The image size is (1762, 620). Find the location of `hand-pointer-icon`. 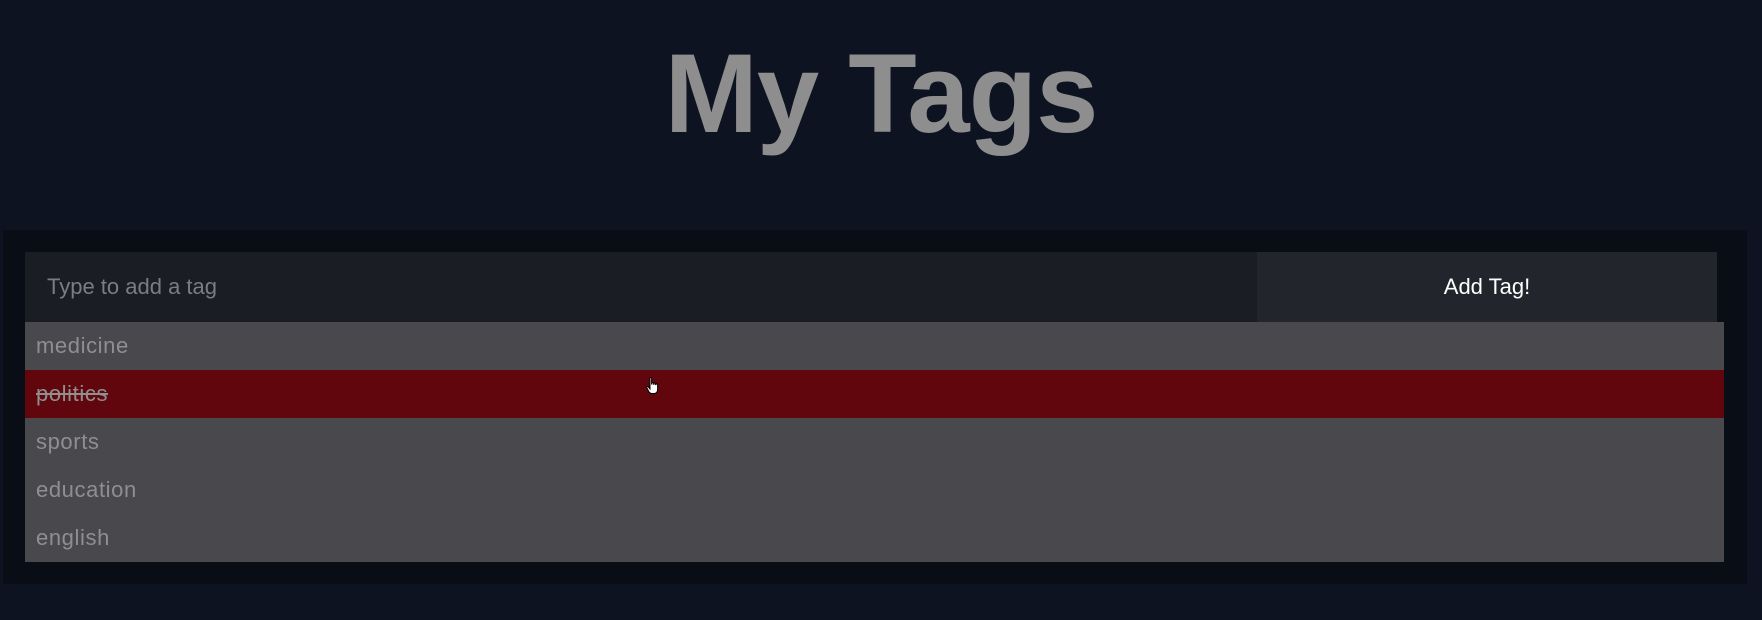

hand-pointer-icon is located at coordinates (652, 385).